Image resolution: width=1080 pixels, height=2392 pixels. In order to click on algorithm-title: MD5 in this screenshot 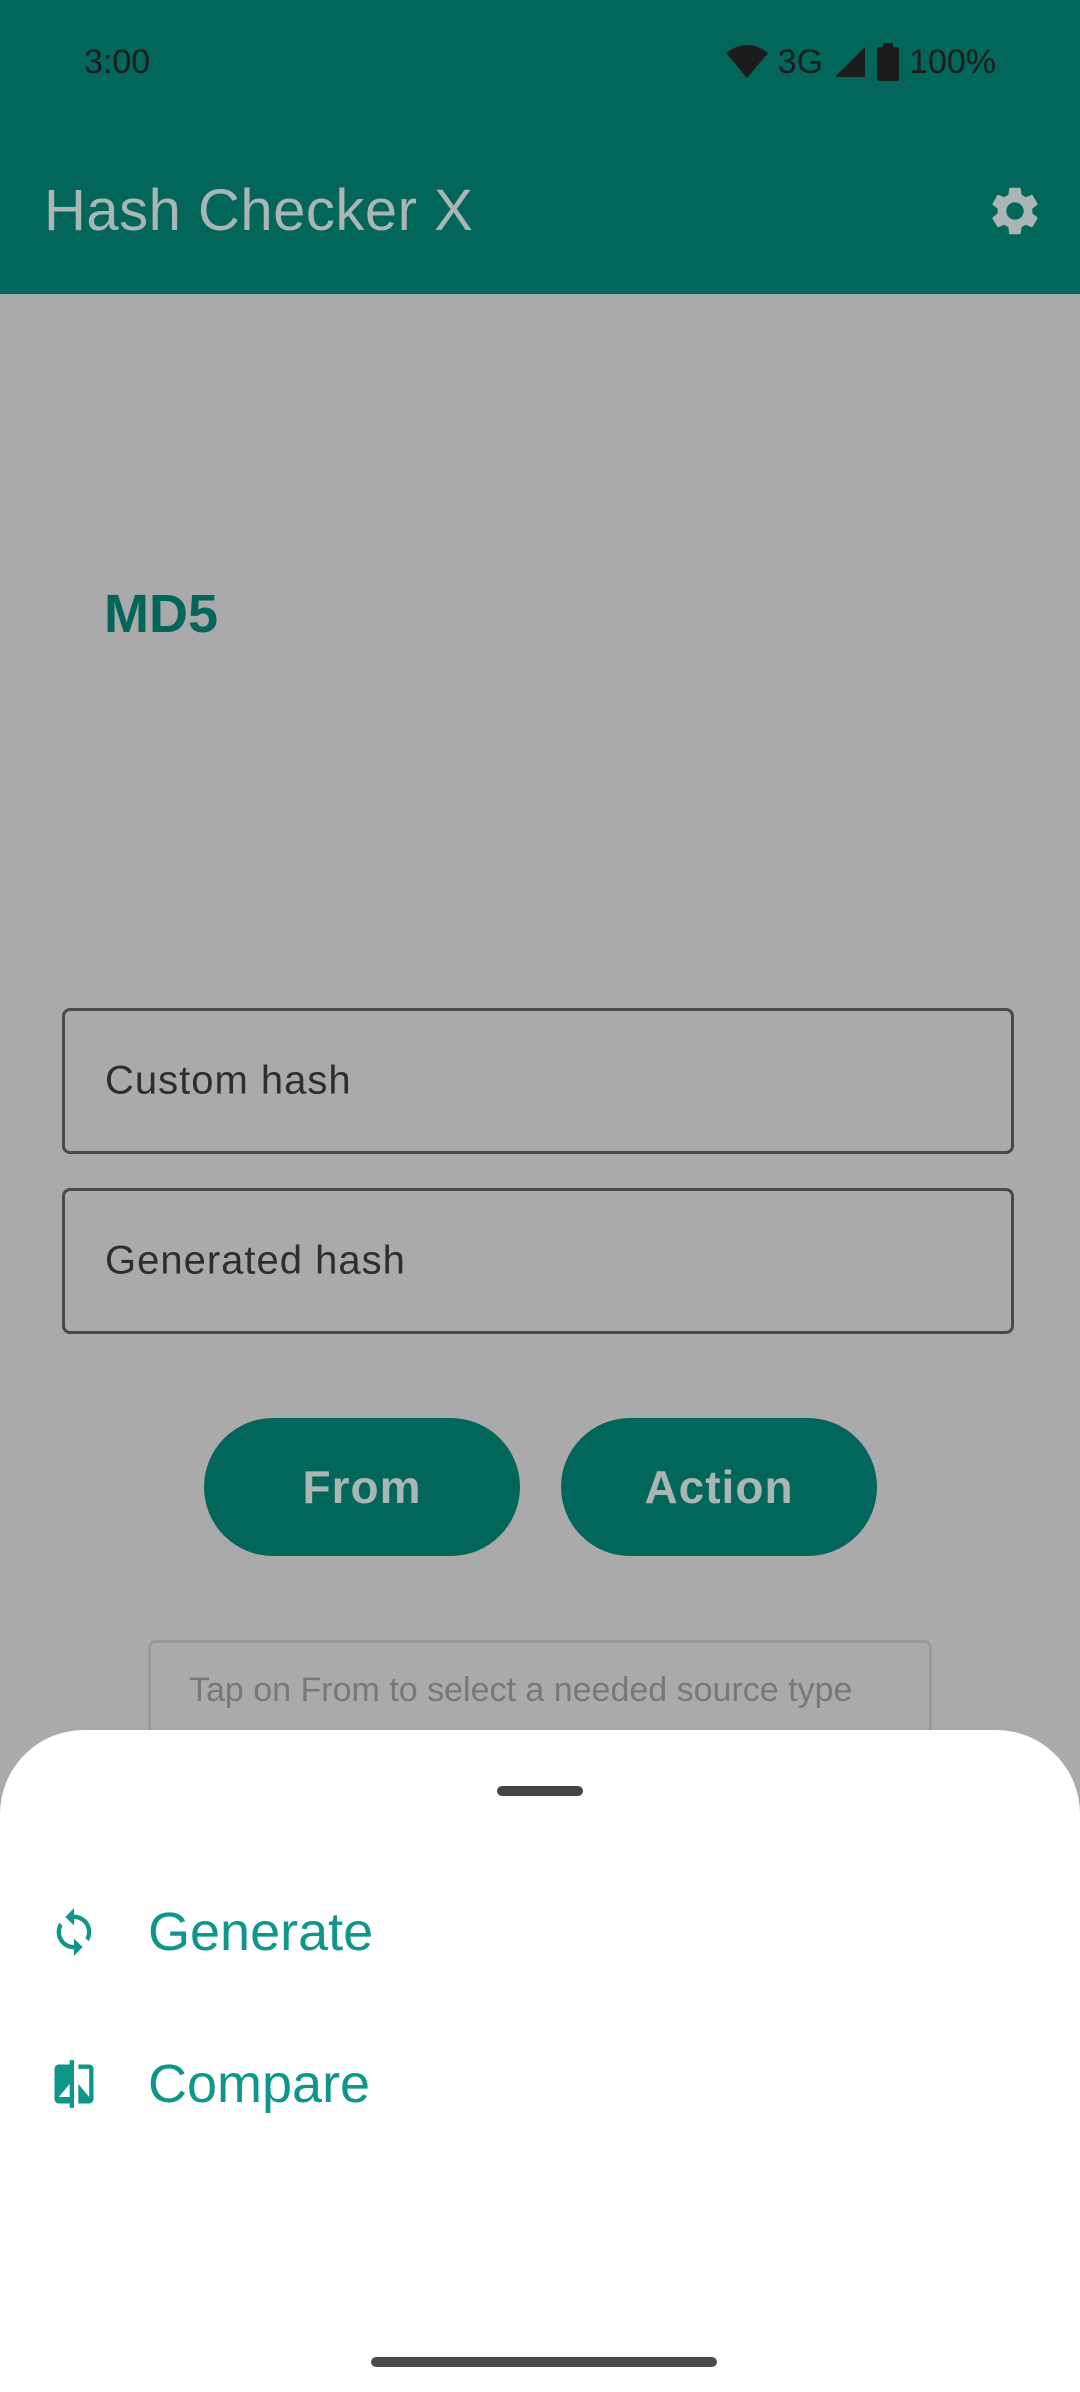, I will do `click(161, 614)`.